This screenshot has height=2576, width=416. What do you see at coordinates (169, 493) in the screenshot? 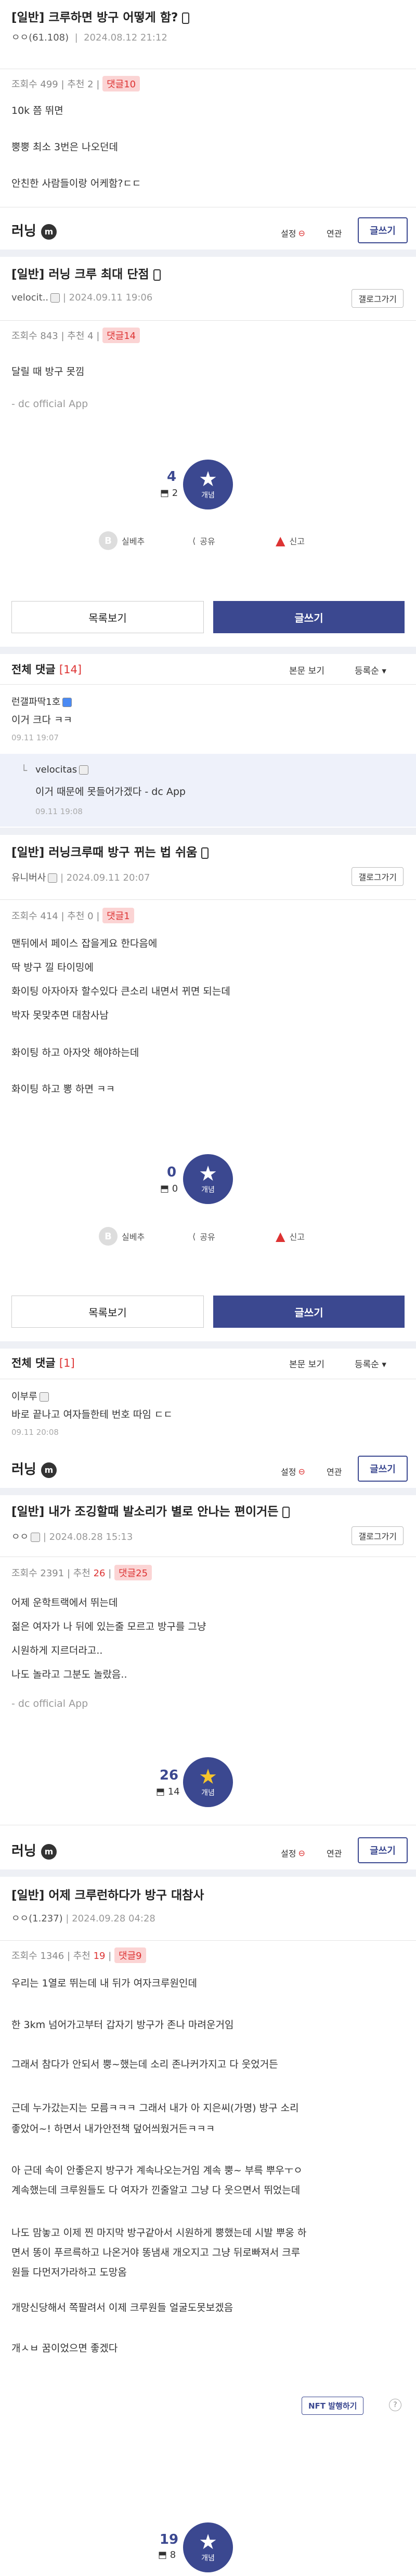
I see `fixed-count: ⬒ 2` at bounding box center [169, 493].